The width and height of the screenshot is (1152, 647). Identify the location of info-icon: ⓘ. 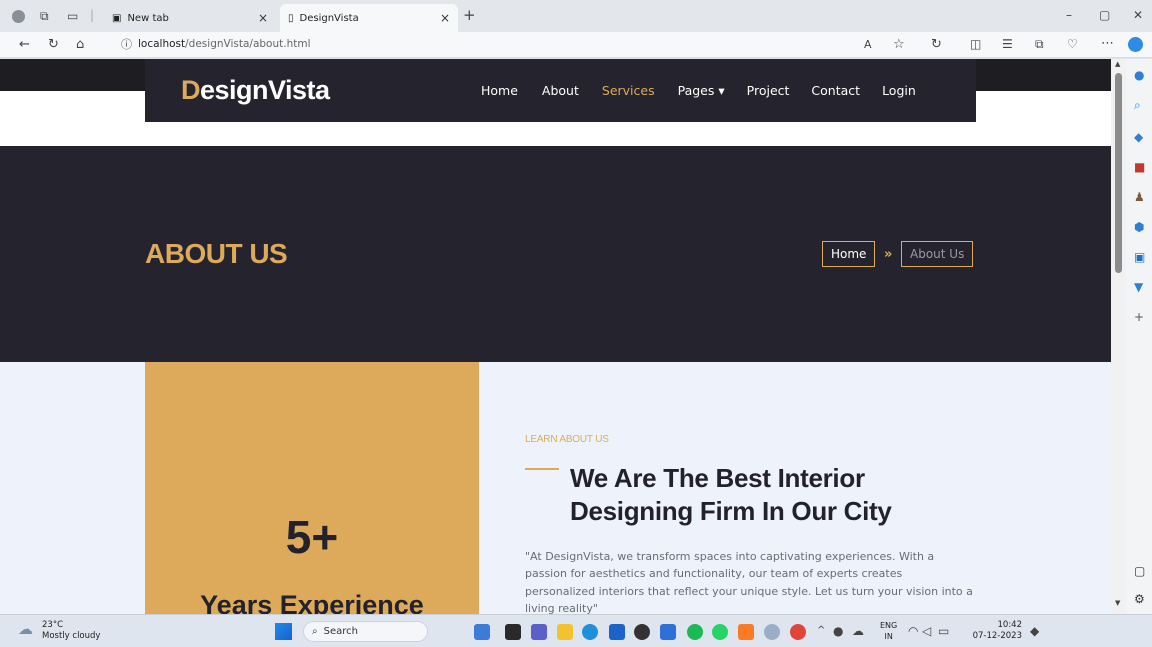
(126, 44).